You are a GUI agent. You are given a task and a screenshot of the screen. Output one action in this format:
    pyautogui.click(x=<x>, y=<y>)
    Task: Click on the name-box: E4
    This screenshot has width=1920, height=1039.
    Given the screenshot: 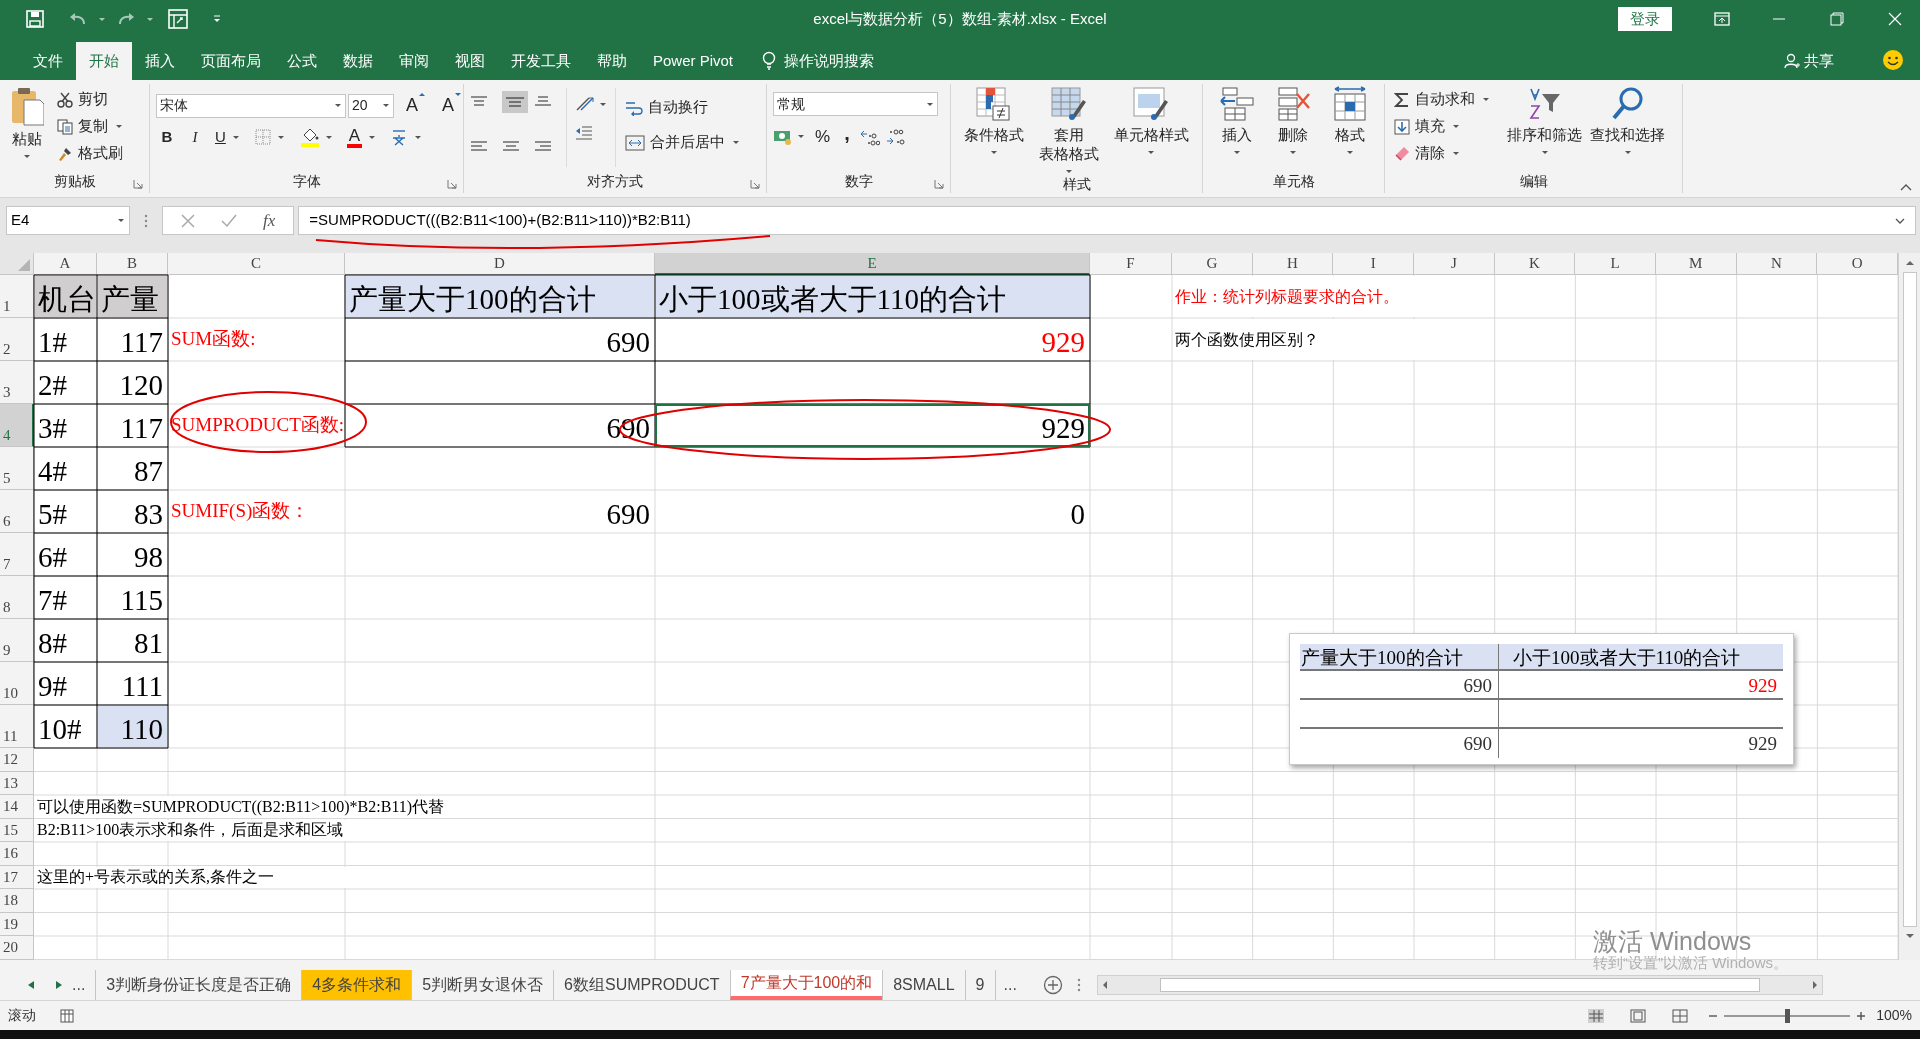 What is the action you would take?
    pyautogui.click(x=68, y=220)
    